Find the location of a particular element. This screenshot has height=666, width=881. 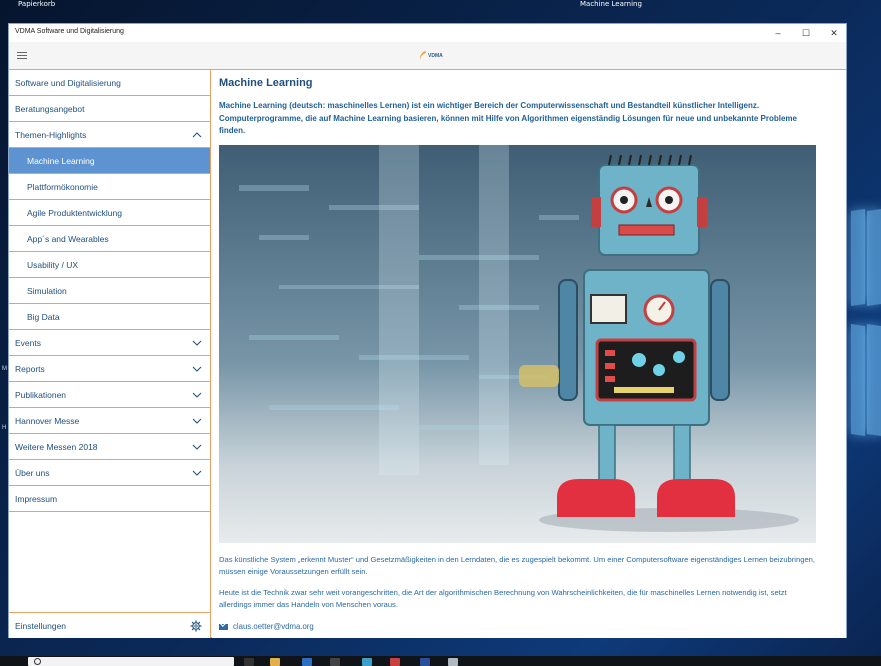

mail-icon is located at coordinates (223, 626).